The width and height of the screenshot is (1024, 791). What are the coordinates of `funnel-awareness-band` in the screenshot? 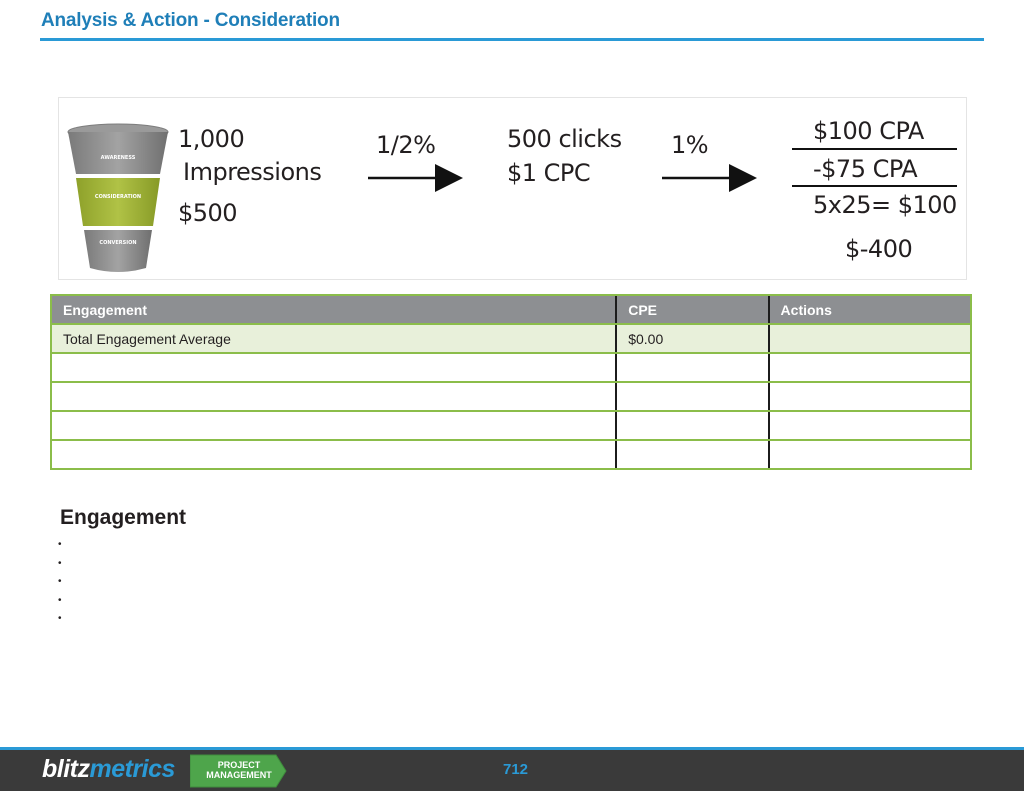 It's located at (118, 153).